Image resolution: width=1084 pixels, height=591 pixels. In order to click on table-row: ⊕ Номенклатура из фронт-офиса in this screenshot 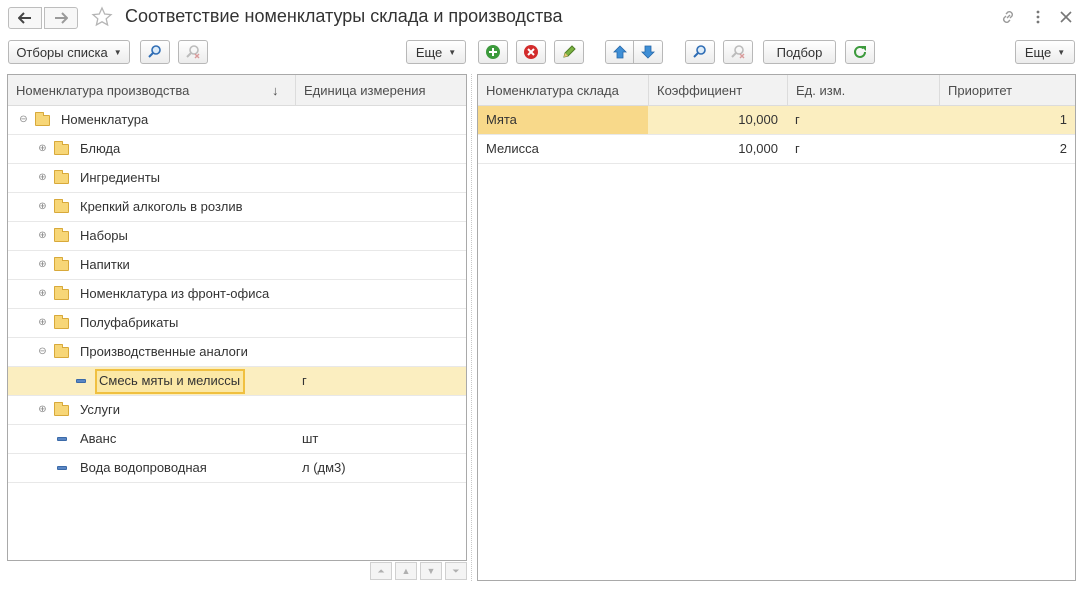, I will do `click(237, 294)`.